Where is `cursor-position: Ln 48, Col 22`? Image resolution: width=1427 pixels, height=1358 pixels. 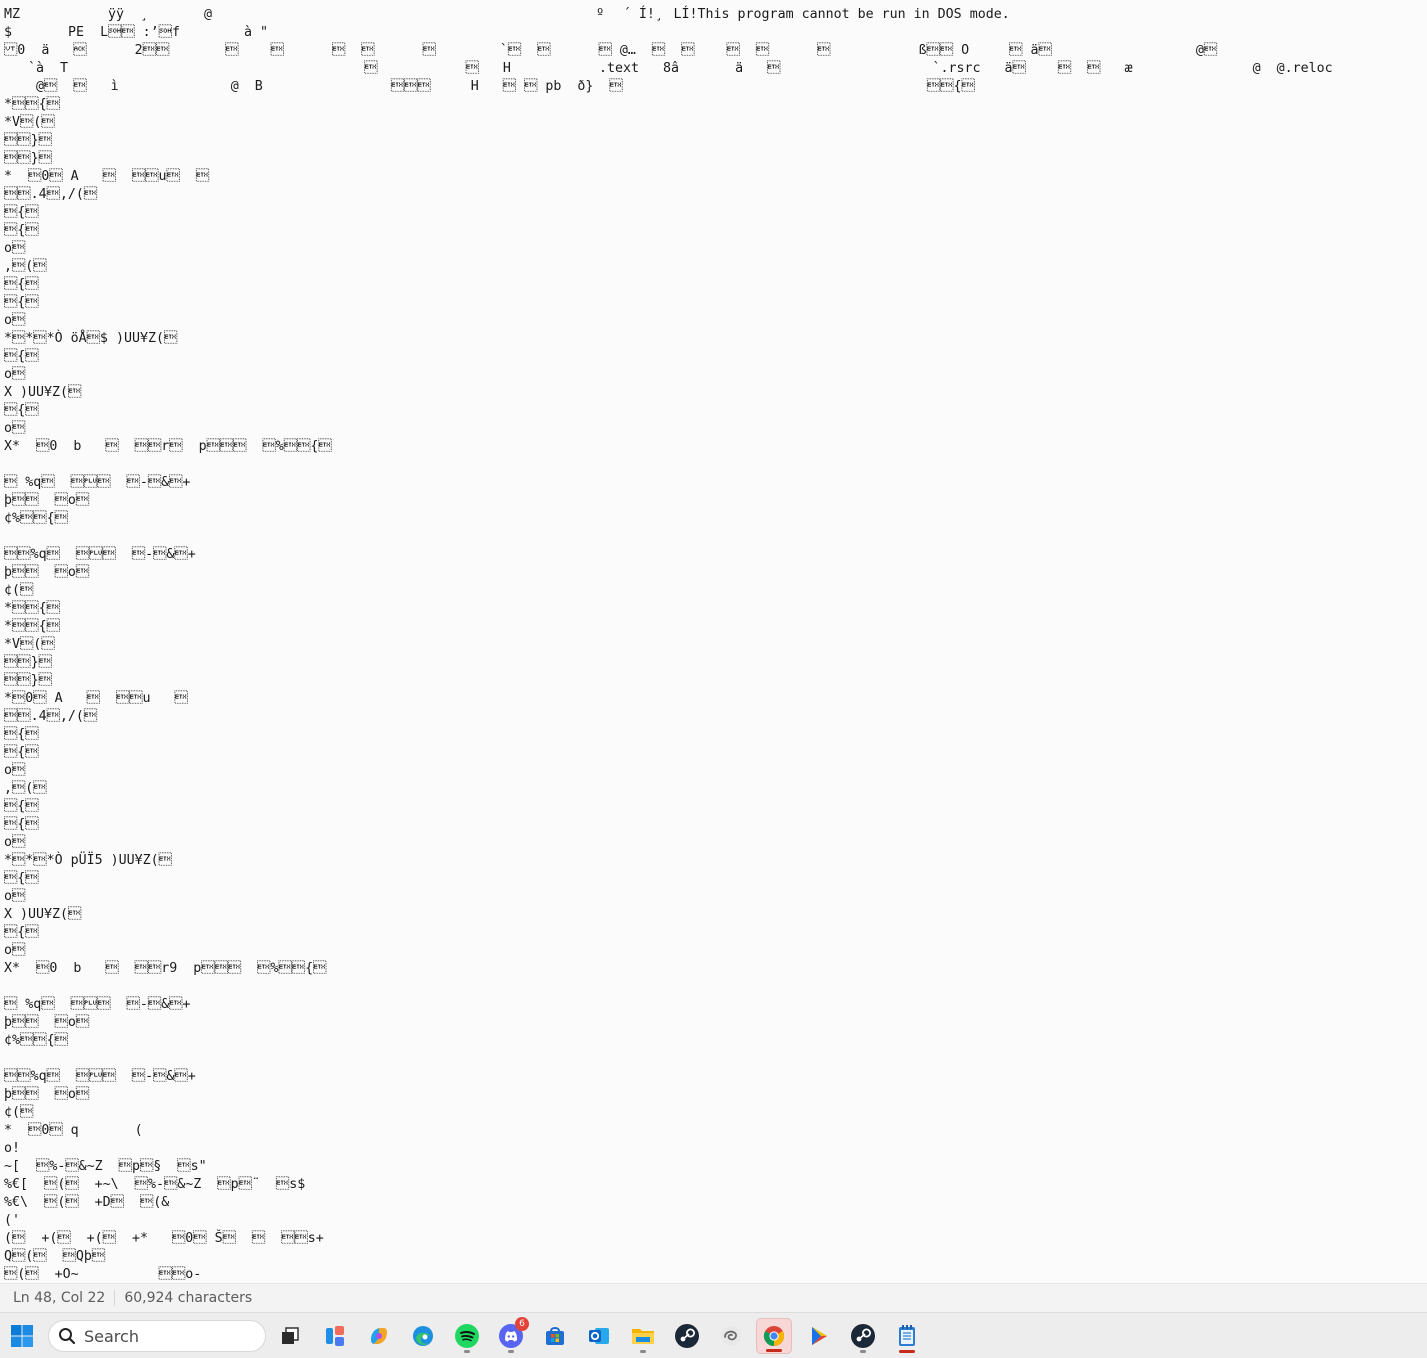
cursor-position: Ln 48, Col 22 is located at coordinates (57, 1298).